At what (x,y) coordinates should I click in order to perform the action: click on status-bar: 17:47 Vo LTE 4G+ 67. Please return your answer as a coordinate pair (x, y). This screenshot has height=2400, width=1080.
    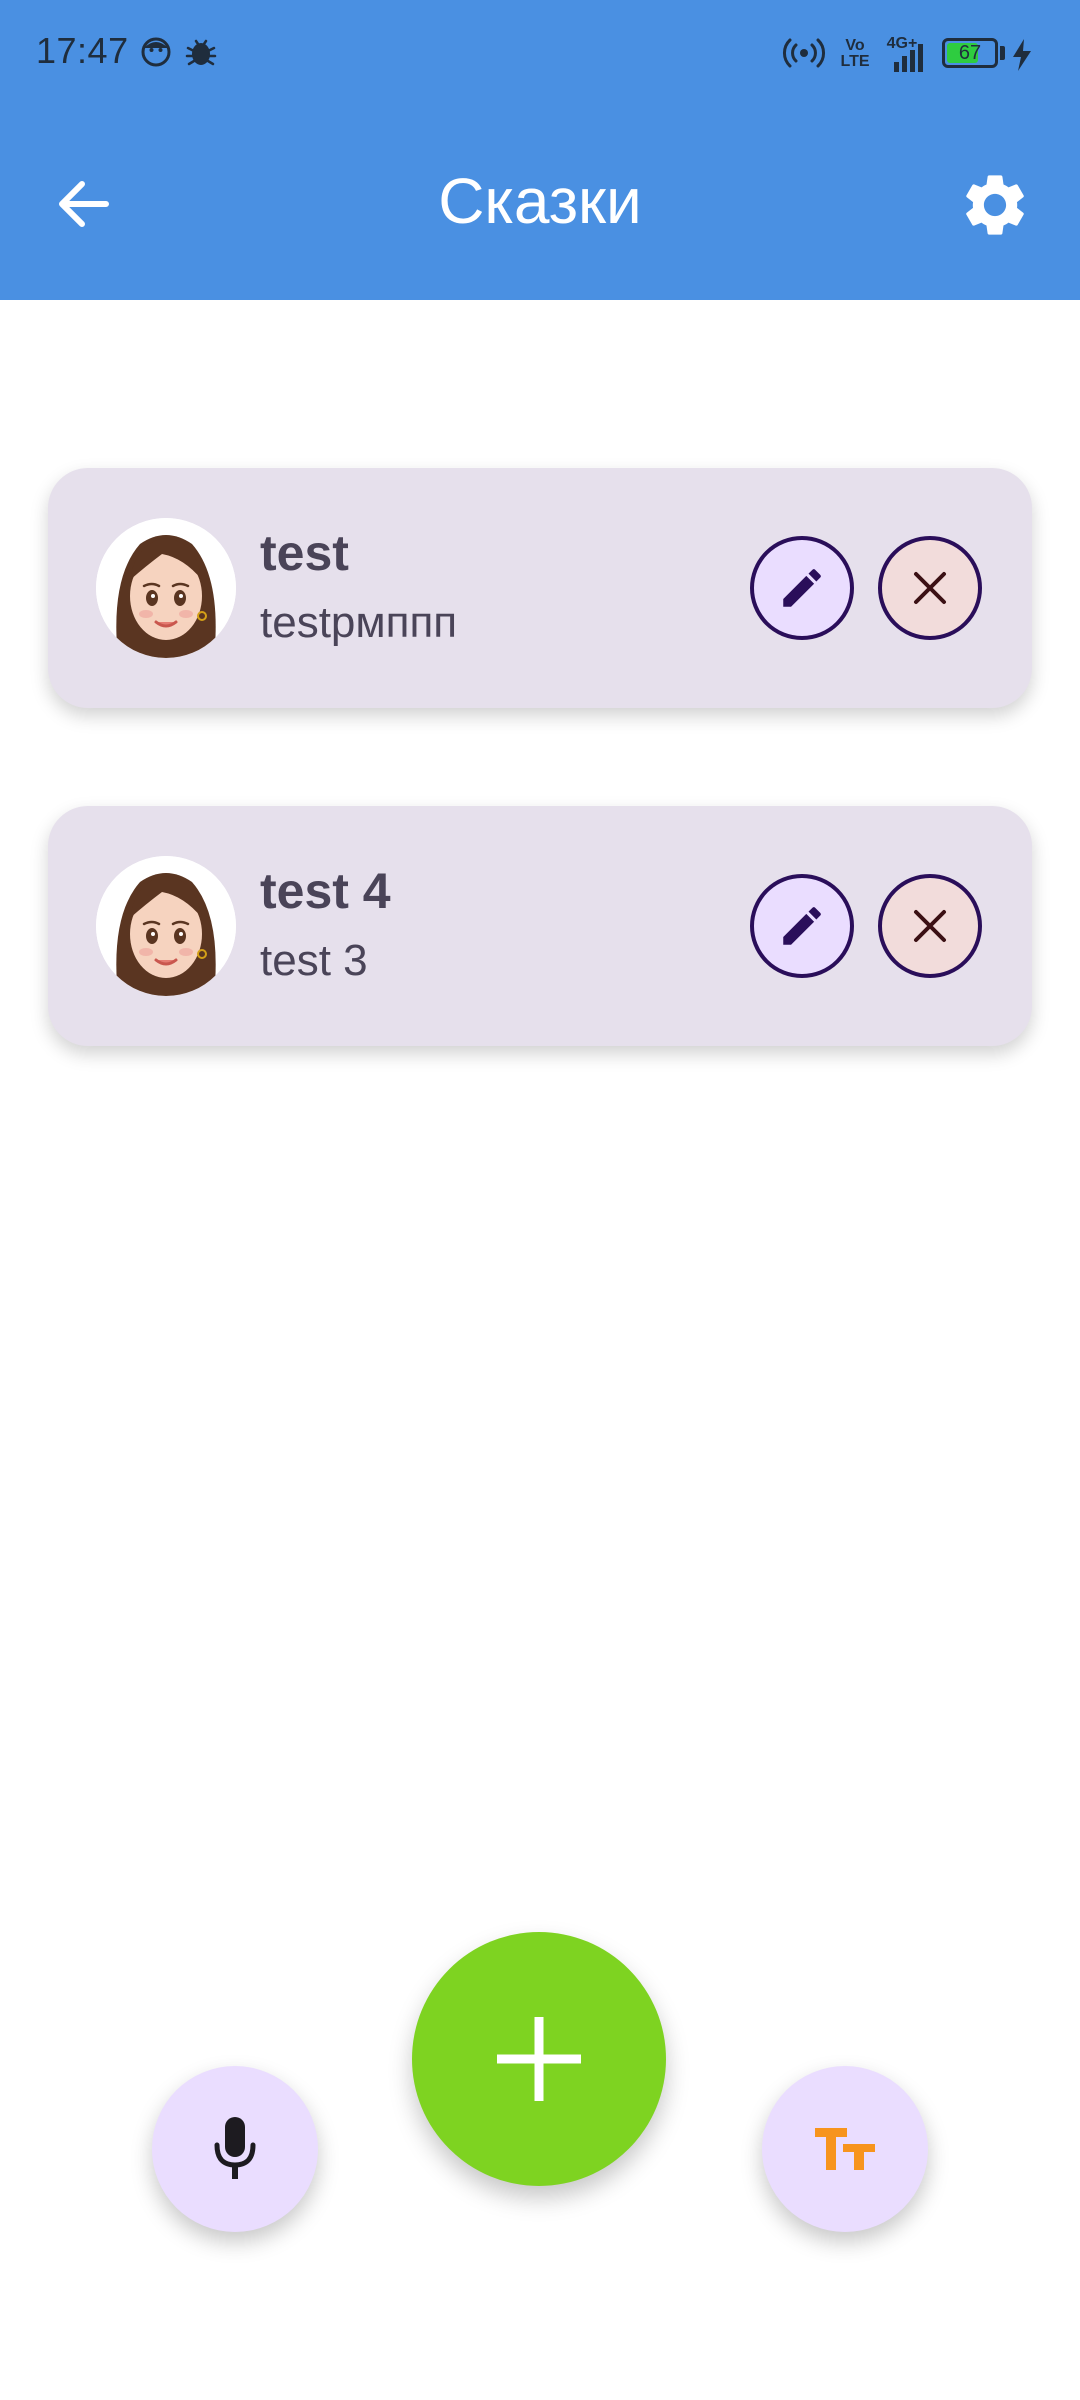
    Looking at the image, I should click on (540, 54).